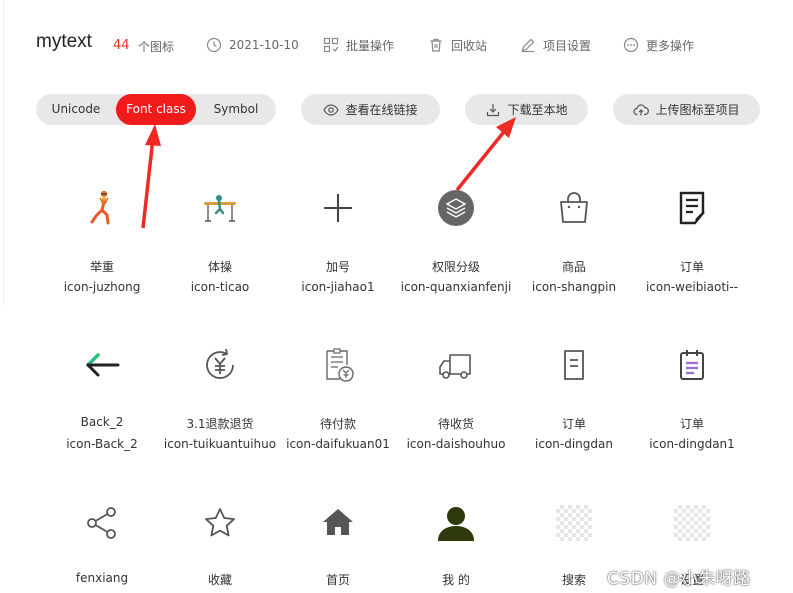 This screenshot has width=793, height=593. What do you see at coordinates (148, 183) in the screenshot?
I see `annotation-arrow-font-class` at bounding box center [148, 183].